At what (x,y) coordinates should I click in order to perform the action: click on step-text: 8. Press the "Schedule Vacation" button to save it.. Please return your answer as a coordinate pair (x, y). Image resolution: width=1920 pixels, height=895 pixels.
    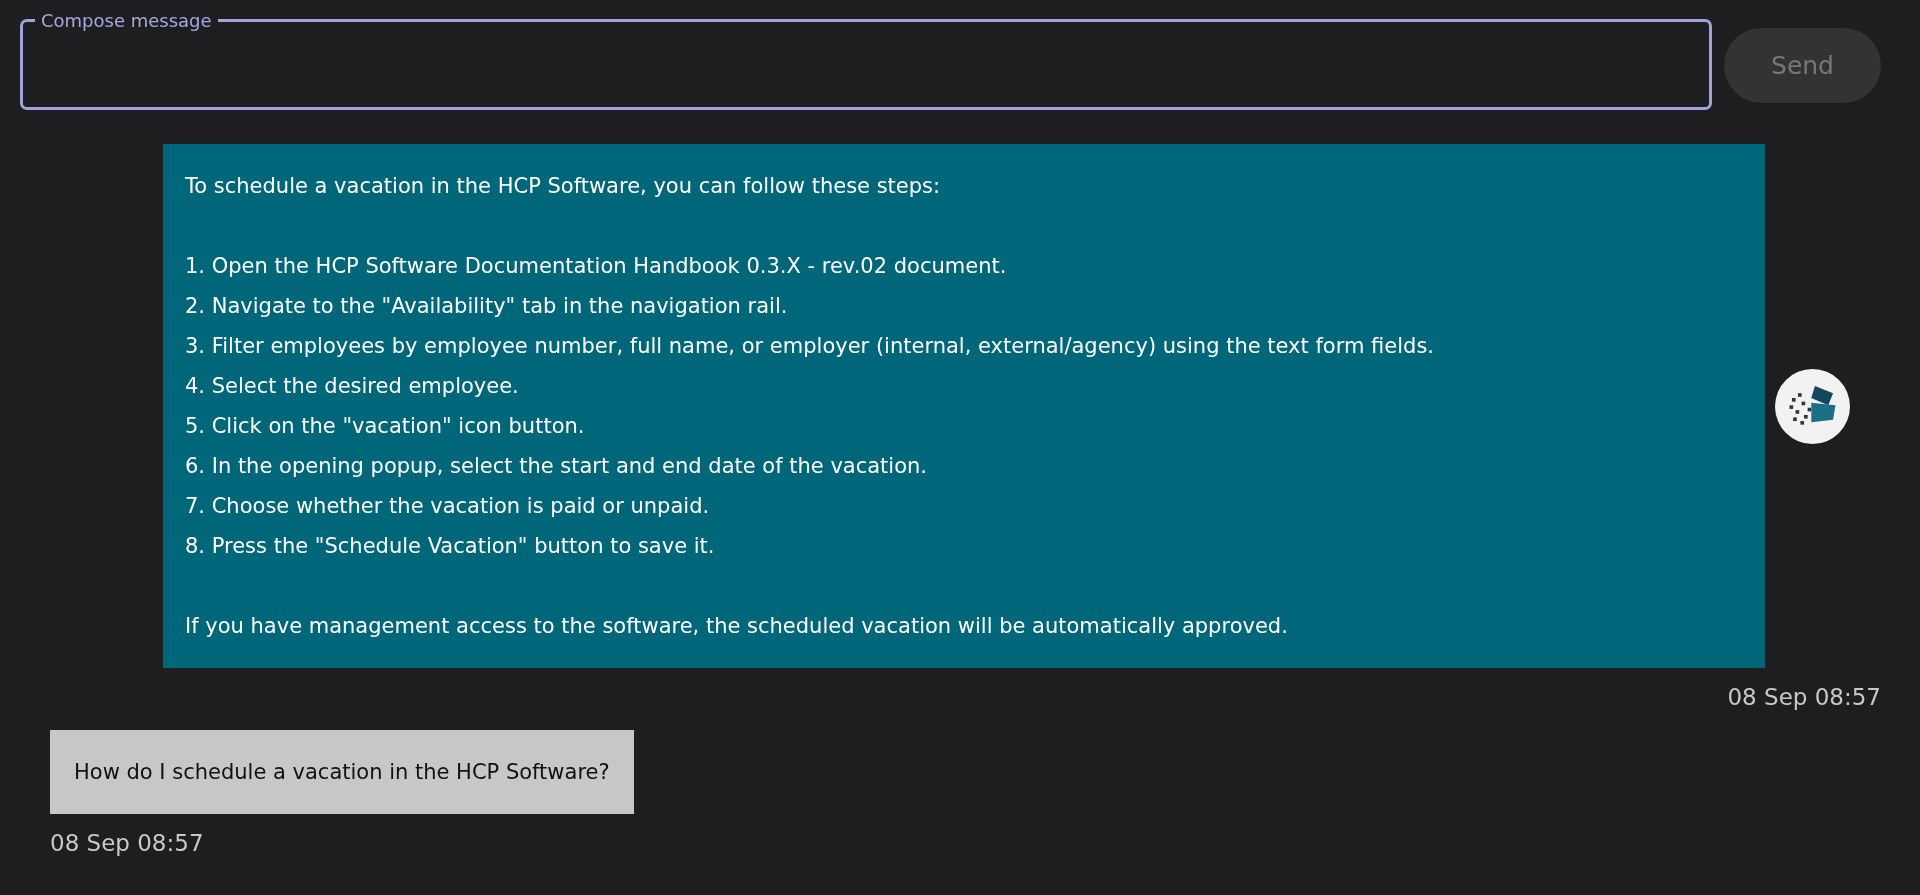
    Looking at the image, I should click on (450, 546).